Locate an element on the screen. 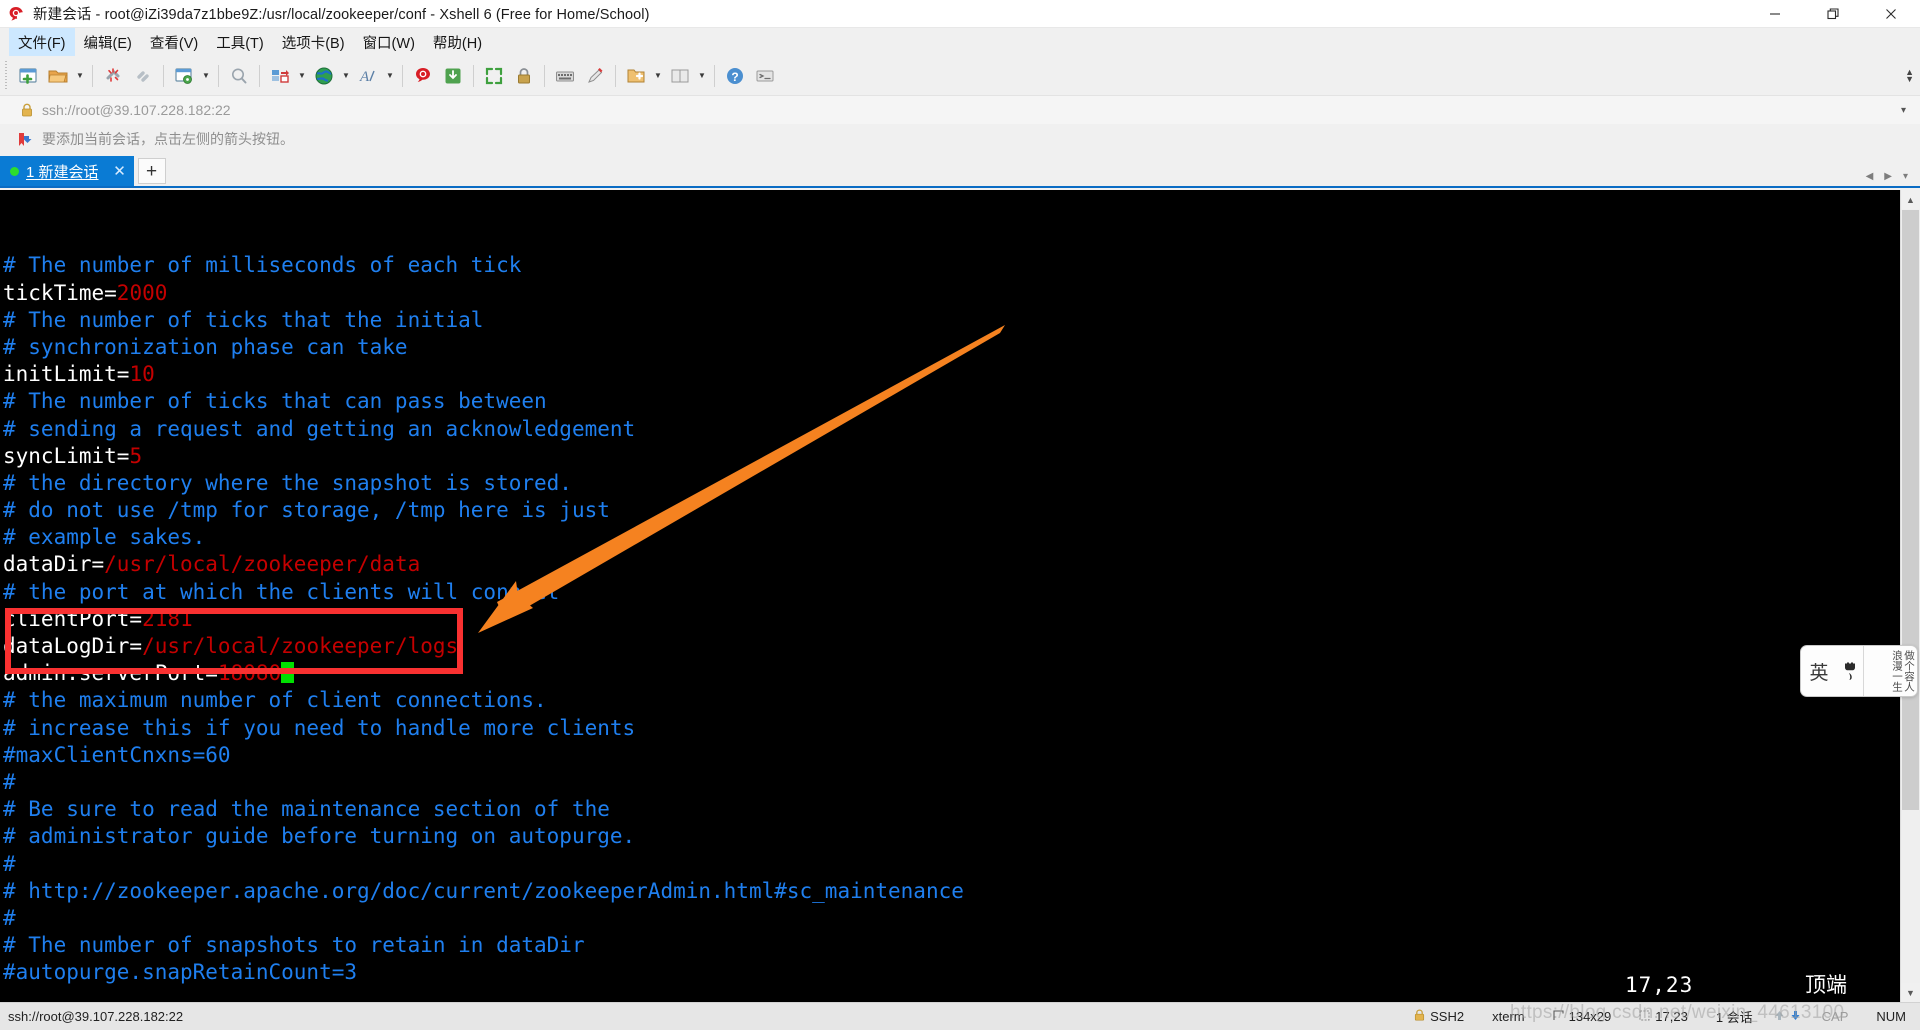  terminal-text: 2181 is located at coordinates (167, 618).